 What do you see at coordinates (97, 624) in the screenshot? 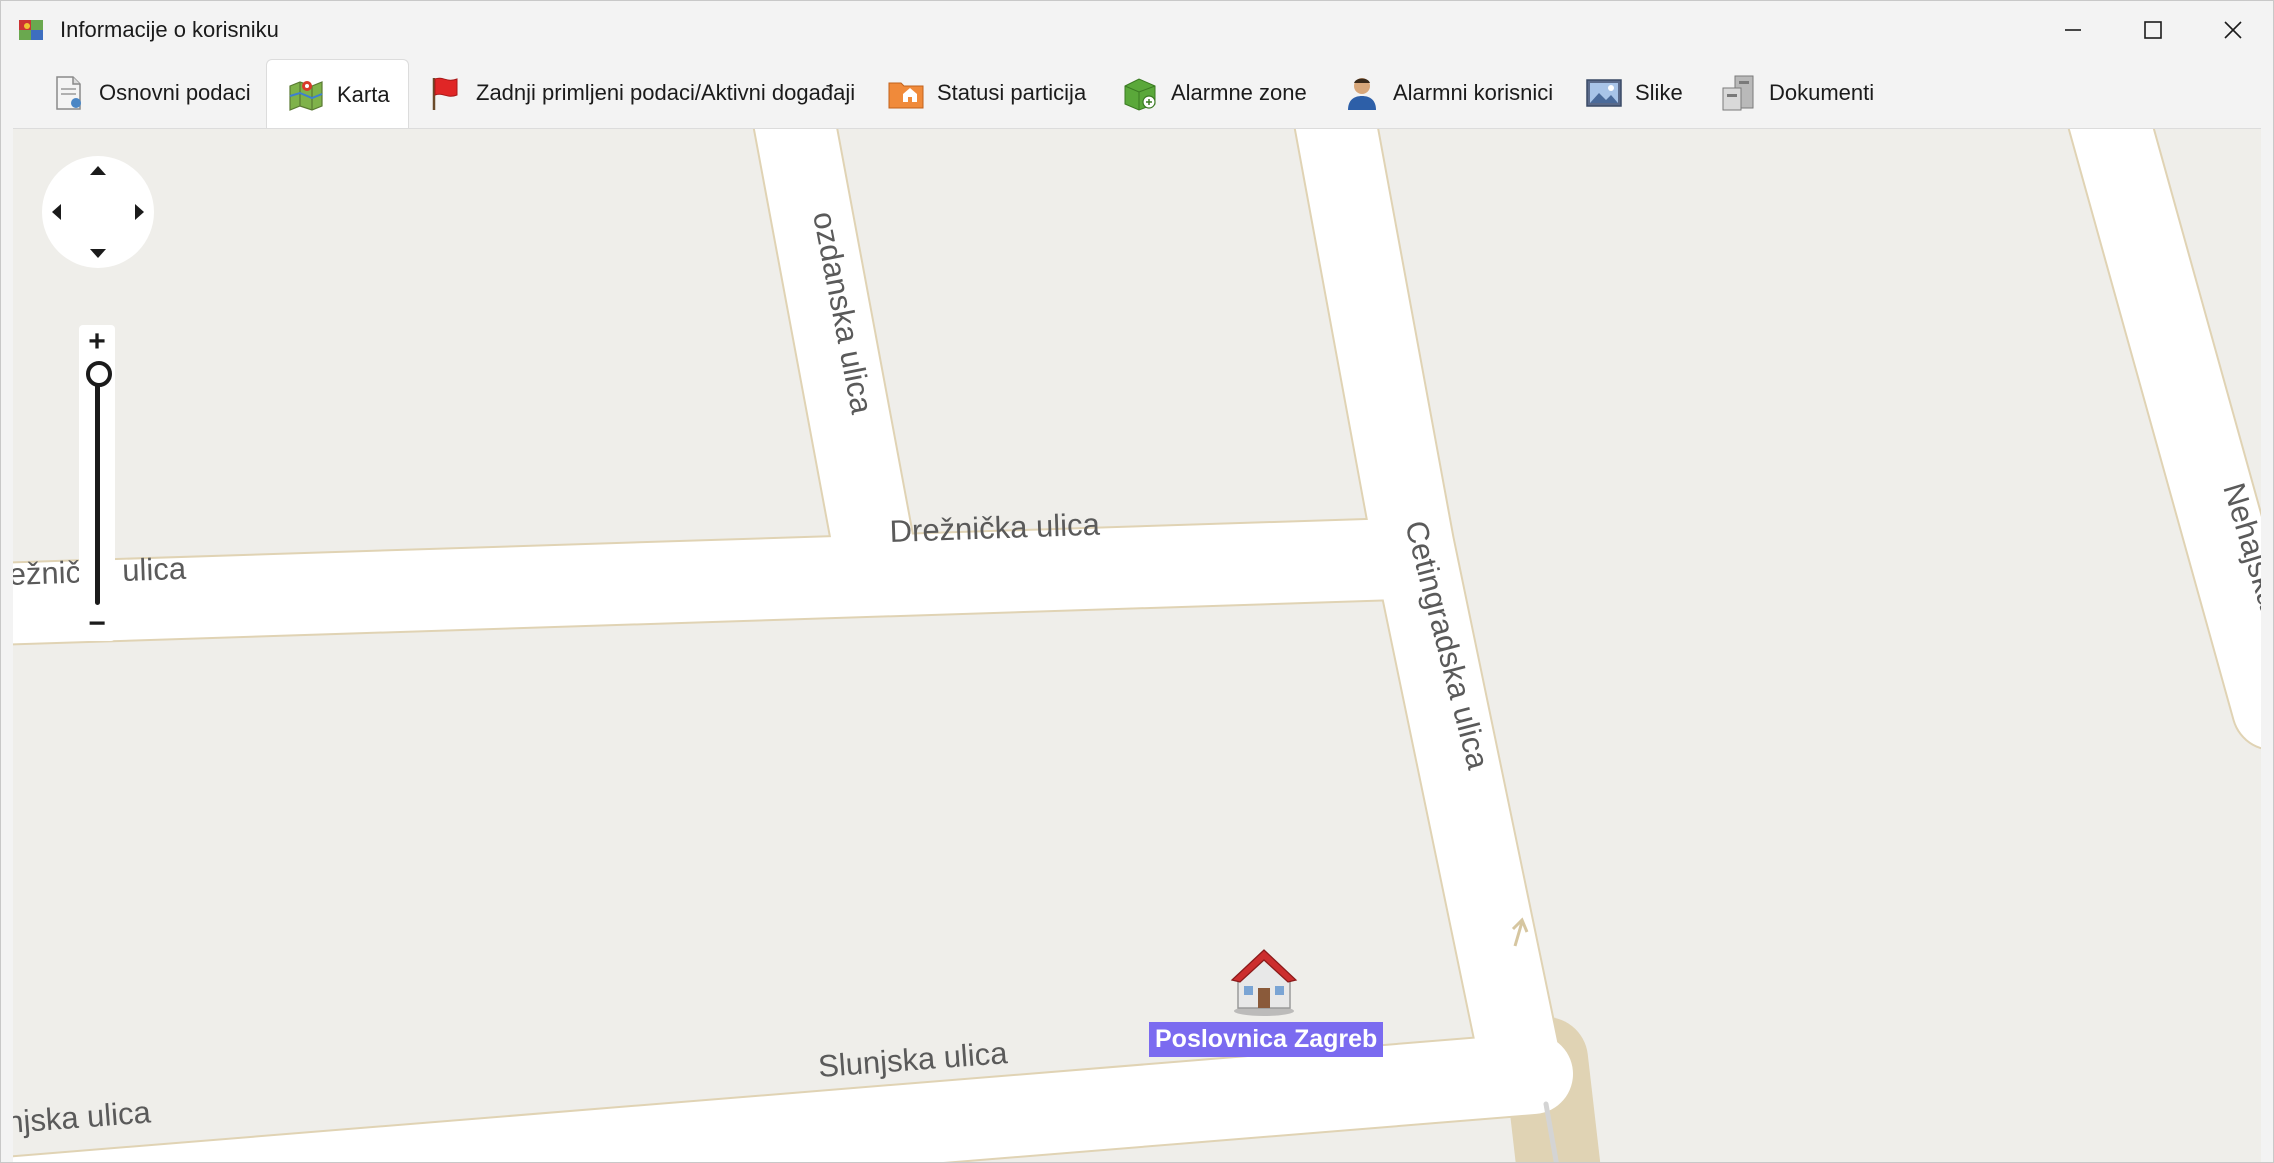
I see `zoom-out-button: −` at bounding box center [97, 624].